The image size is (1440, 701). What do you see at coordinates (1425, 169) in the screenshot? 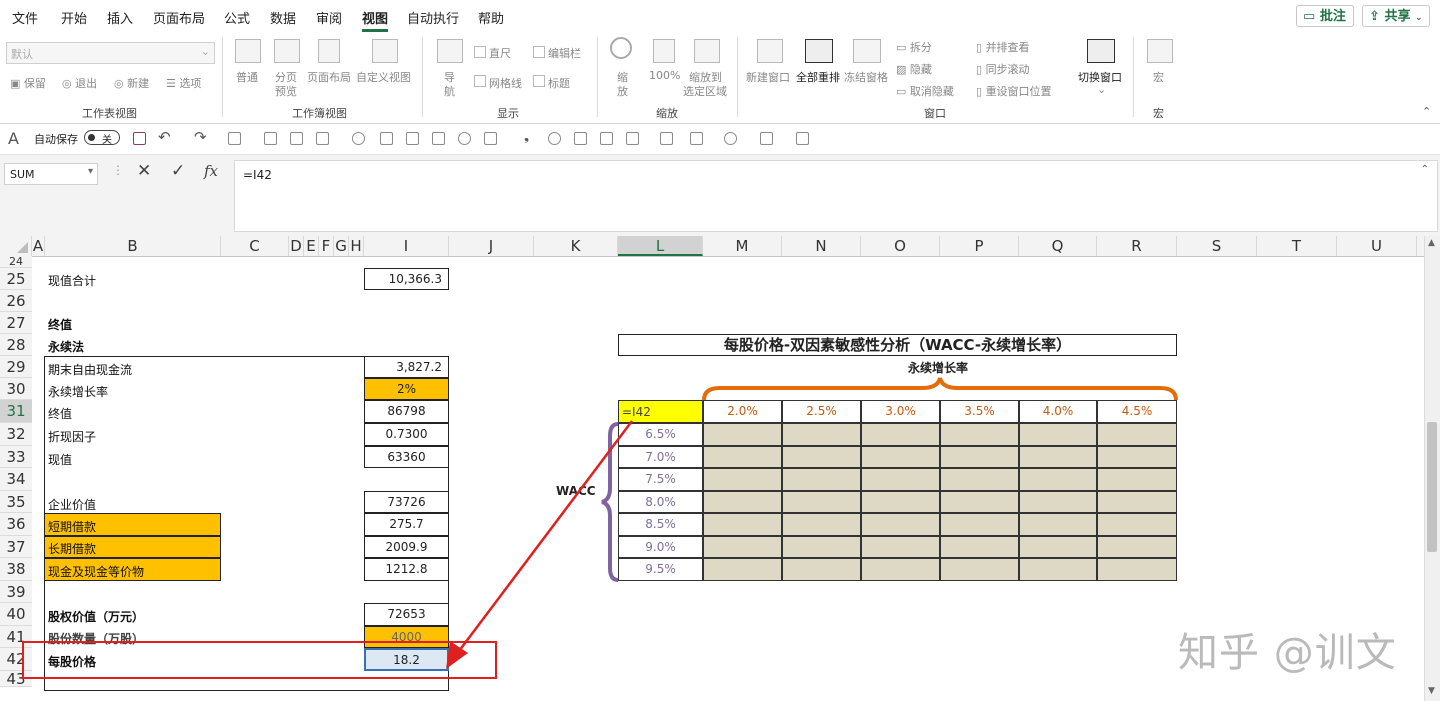
I see `collapse-formula-icon: ⌃` at bounding box center [1425, 169].